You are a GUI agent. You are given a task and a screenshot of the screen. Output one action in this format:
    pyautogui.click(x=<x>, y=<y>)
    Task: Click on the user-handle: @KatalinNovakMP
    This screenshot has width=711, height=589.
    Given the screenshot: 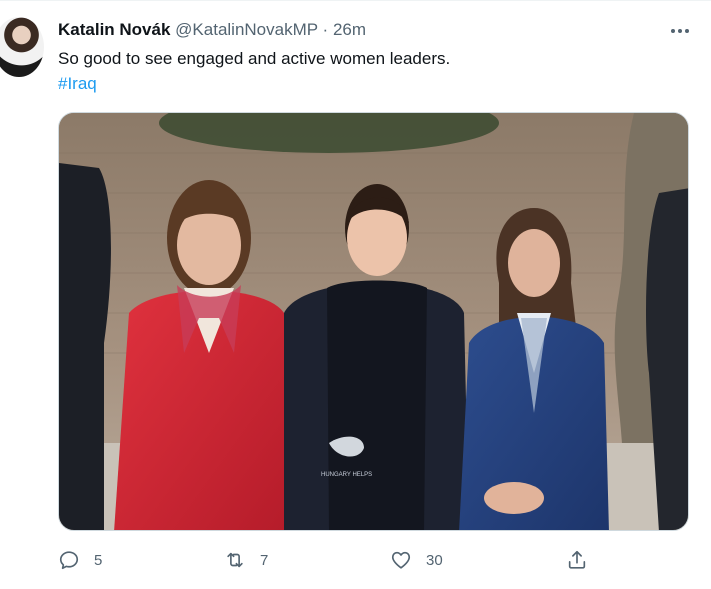 What is the action you would take?
    pyautogui.click(x=246, y=29)
    